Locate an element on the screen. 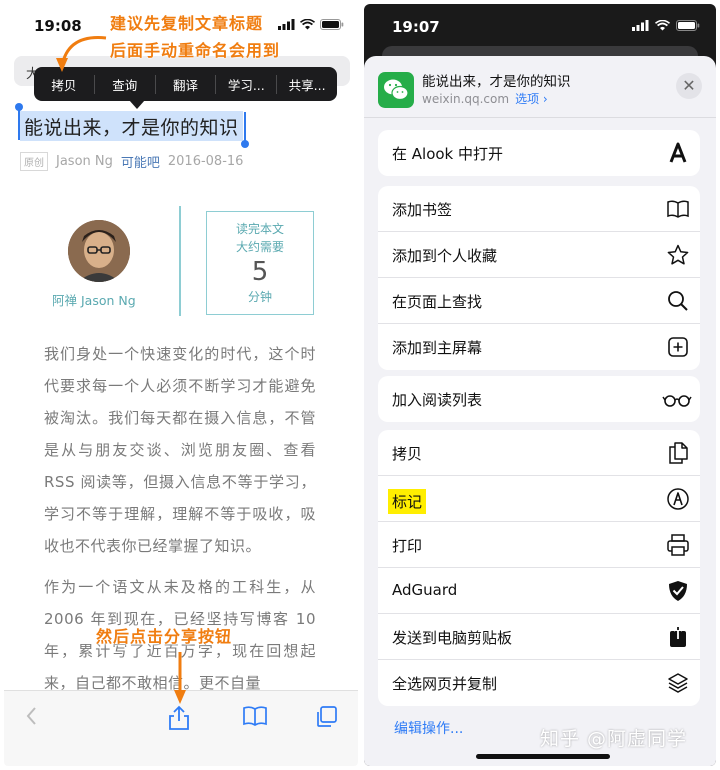  wechat-app-icon is located at coordinates (396, 90).